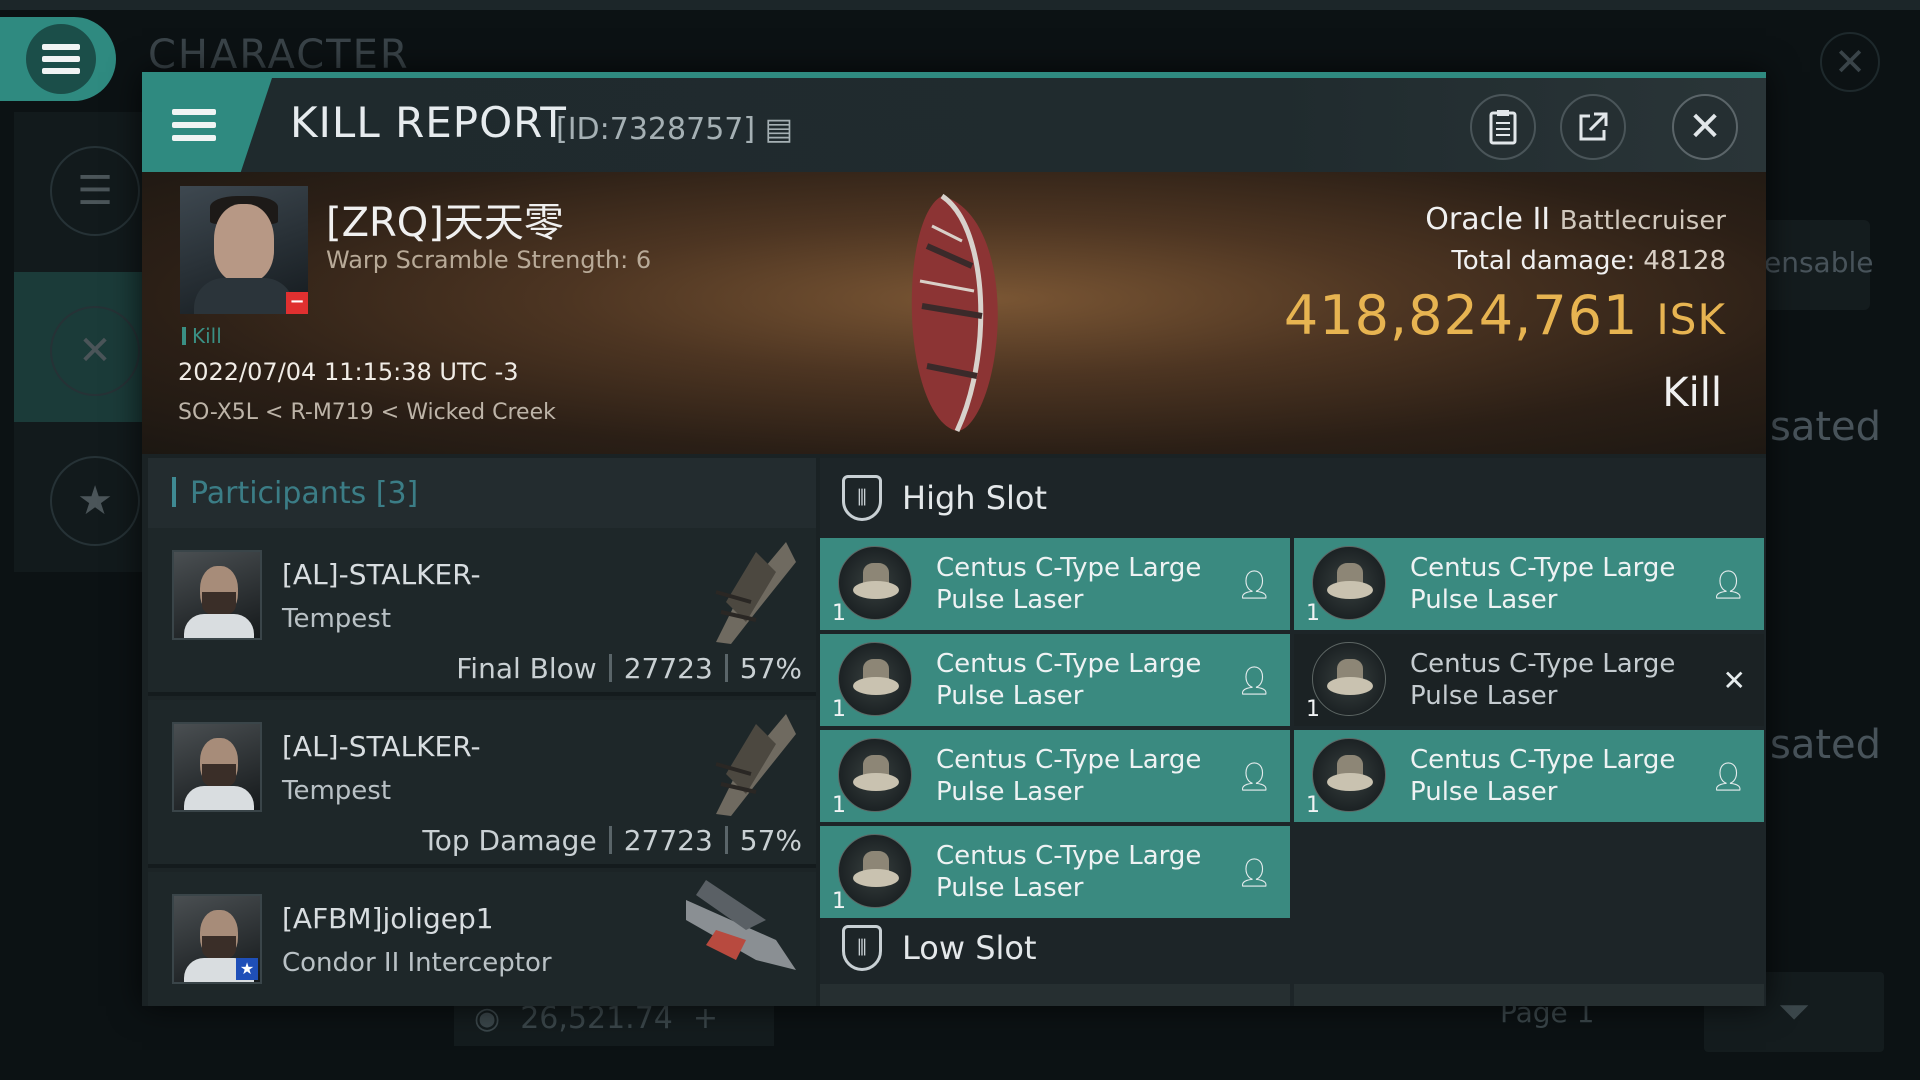 This screenshot has width=1920, height=1080. What do you see at coordinates (1826, 427) in the screenshot?
I see `background-text-2: sated` at bounding box center [1826, 427].